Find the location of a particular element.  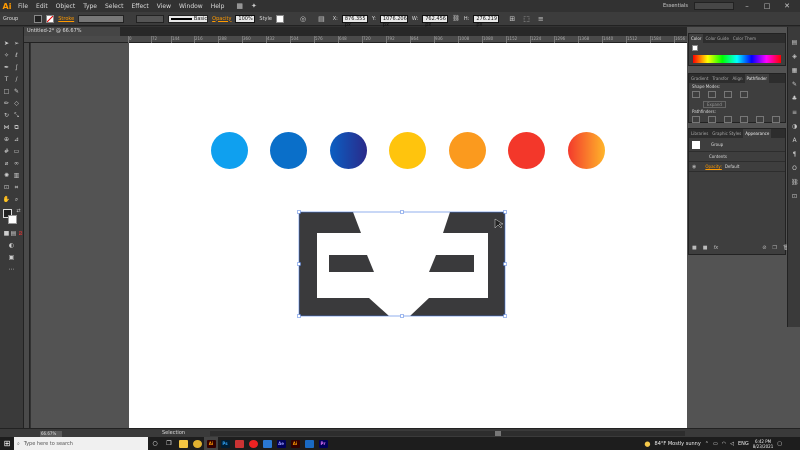

outline-icon is located at coordinates (759, 119).